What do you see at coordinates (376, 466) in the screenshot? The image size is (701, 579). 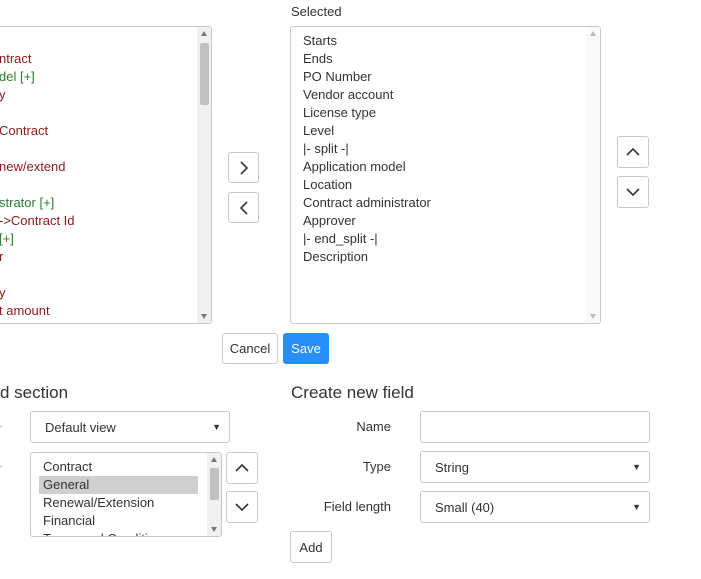 I see `type-label: Type` at bounding box center [376, 466].